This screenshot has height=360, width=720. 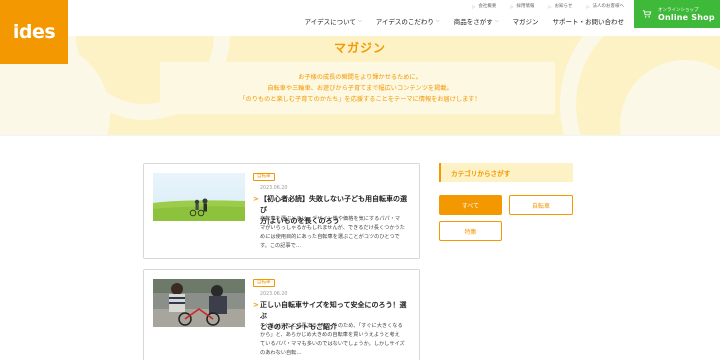 What do you see at coordinates (563, 6) in the screenshot?
I see `util-link-label: お知らせ` at bounding box center [563, 6].